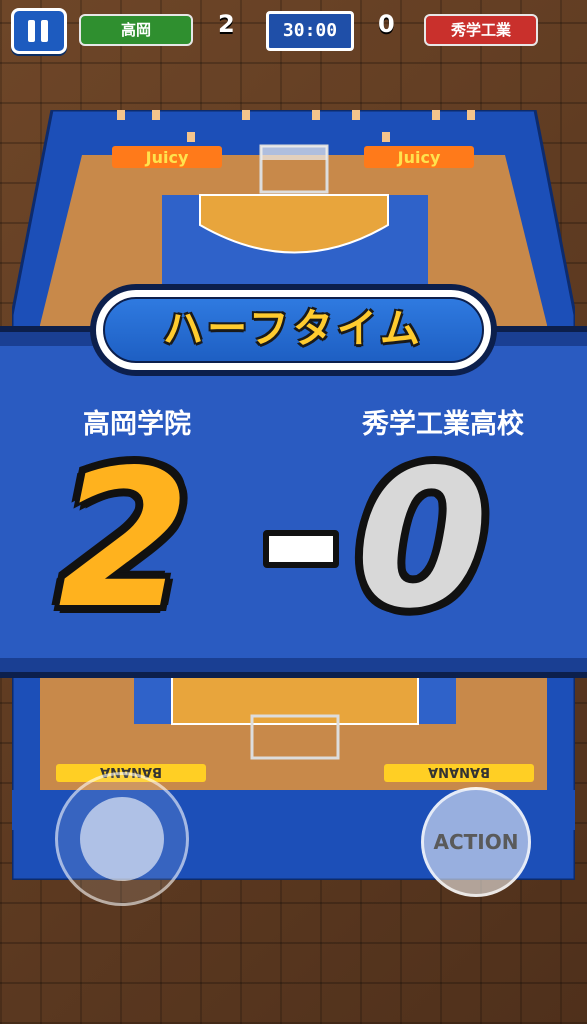 The width and height of the screenshot is (587, 1024). I want to click on sponsor-top-left: Juicy, so click(167, 157).